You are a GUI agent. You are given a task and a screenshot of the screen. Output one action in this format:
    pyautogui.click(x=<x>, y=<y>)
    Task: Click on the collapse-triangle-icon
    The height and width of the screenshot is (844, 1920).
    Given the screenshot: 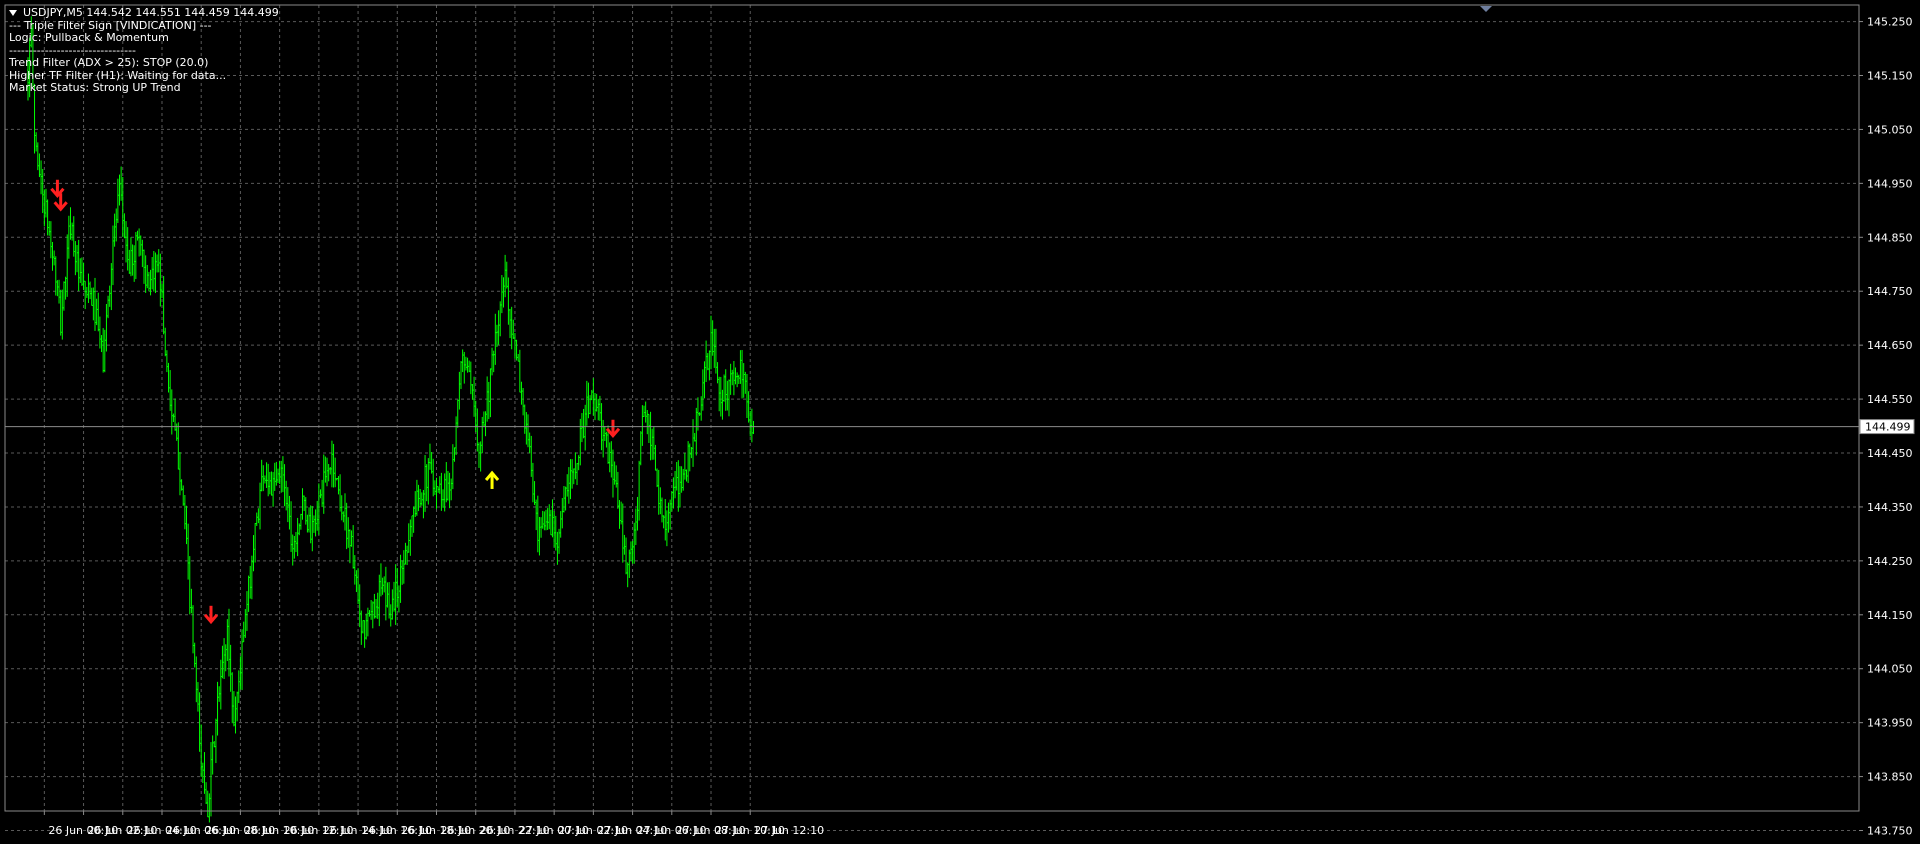 What is the action you would take?
    pyautogui.click(x=13, y=13)
    